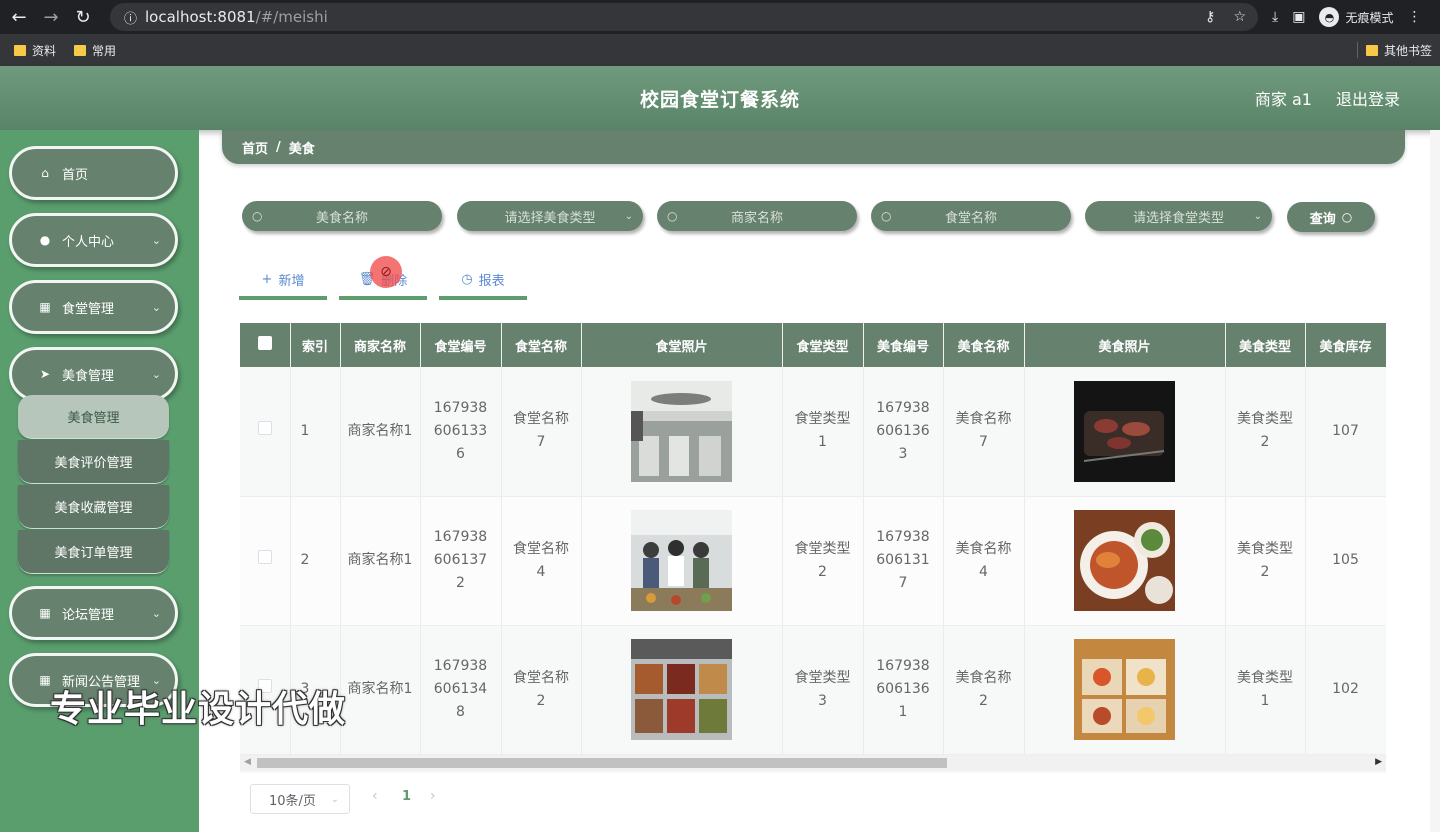 This screenshot has height=832, width=1440. Describe the element at coordinates (757, 216) in the screenshot. I see `merchant-name-search-input: ○ 商家名称` at that location.